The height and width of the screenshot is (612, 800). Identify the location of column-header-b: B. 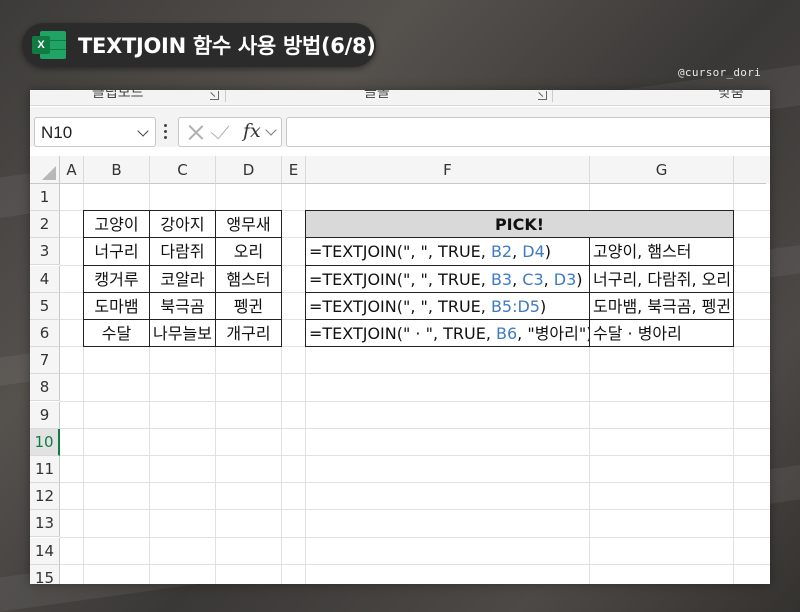
(117, 170).